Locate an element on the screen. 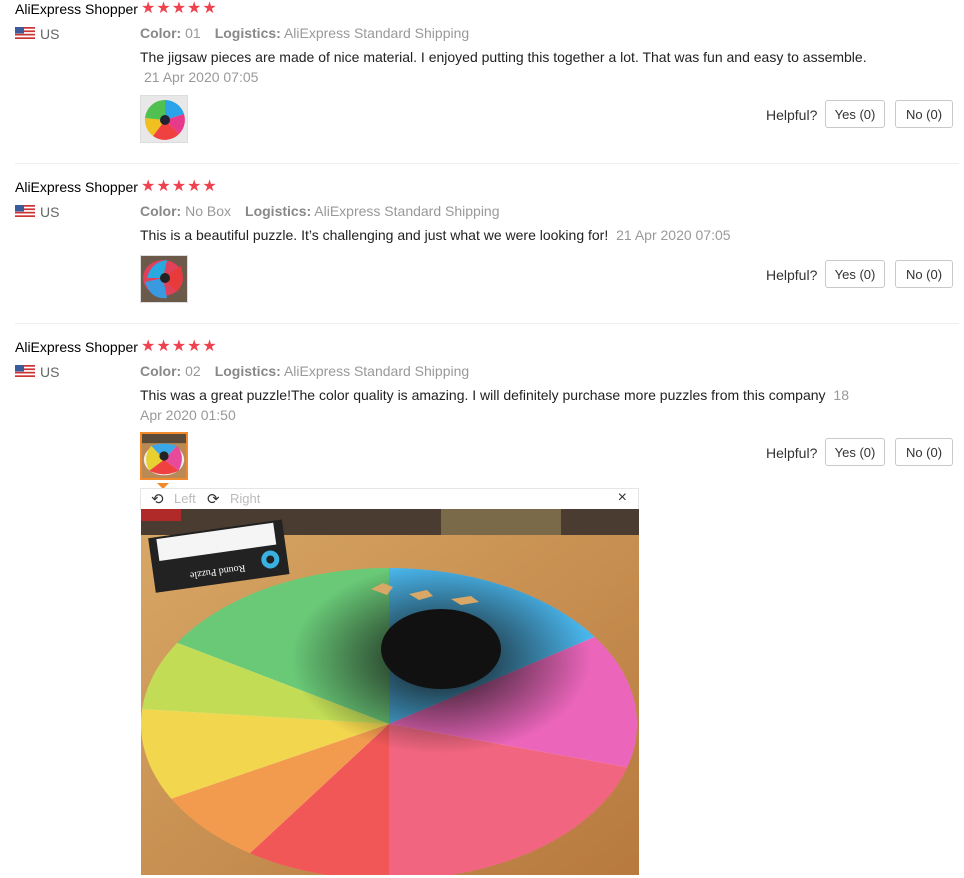 The width and height of the screenshot is (964, 878). color-value: 01 is located at coordinates (193, 33).